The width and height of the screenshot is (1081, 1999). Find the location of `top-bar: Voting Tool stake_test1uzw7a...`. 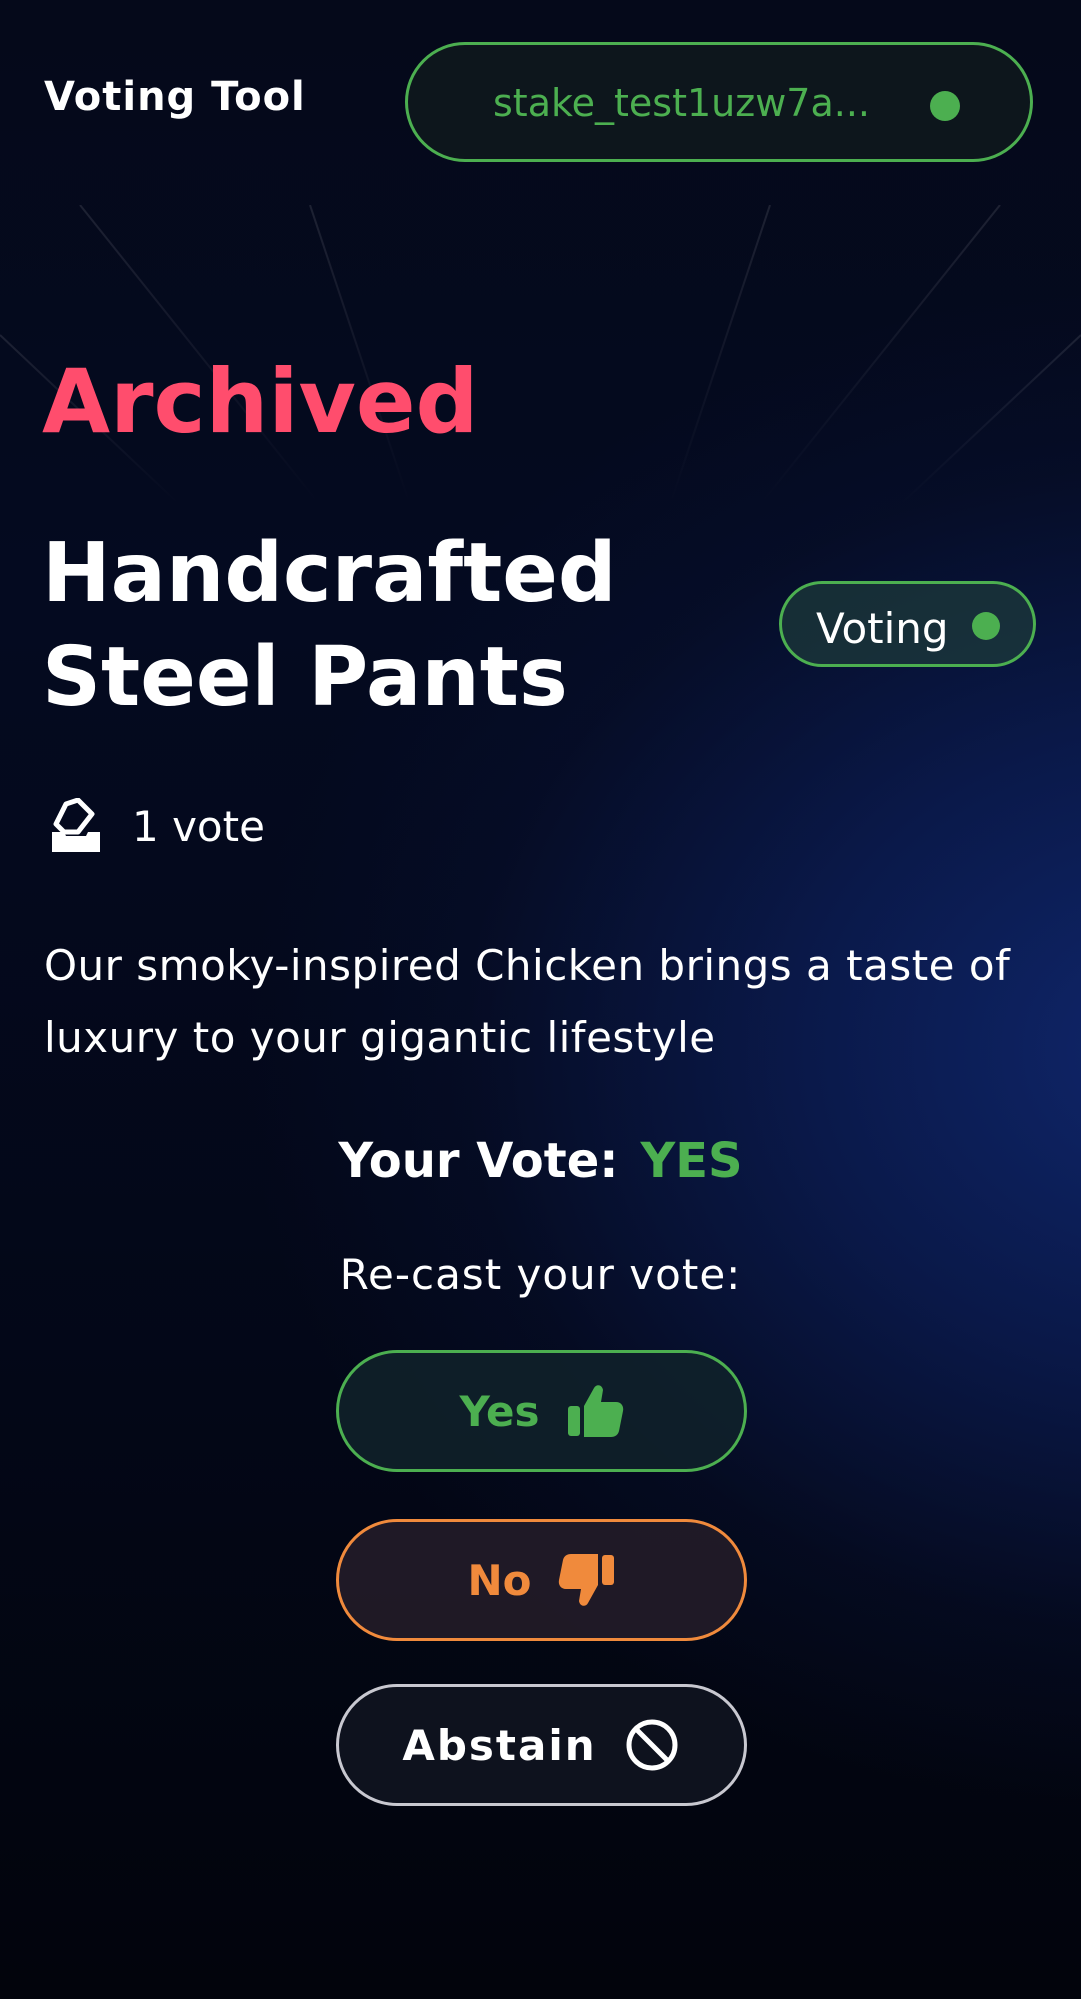

top-bar: Voting Tool stake_test1uzw7a... is located at coordinates (540, 102).